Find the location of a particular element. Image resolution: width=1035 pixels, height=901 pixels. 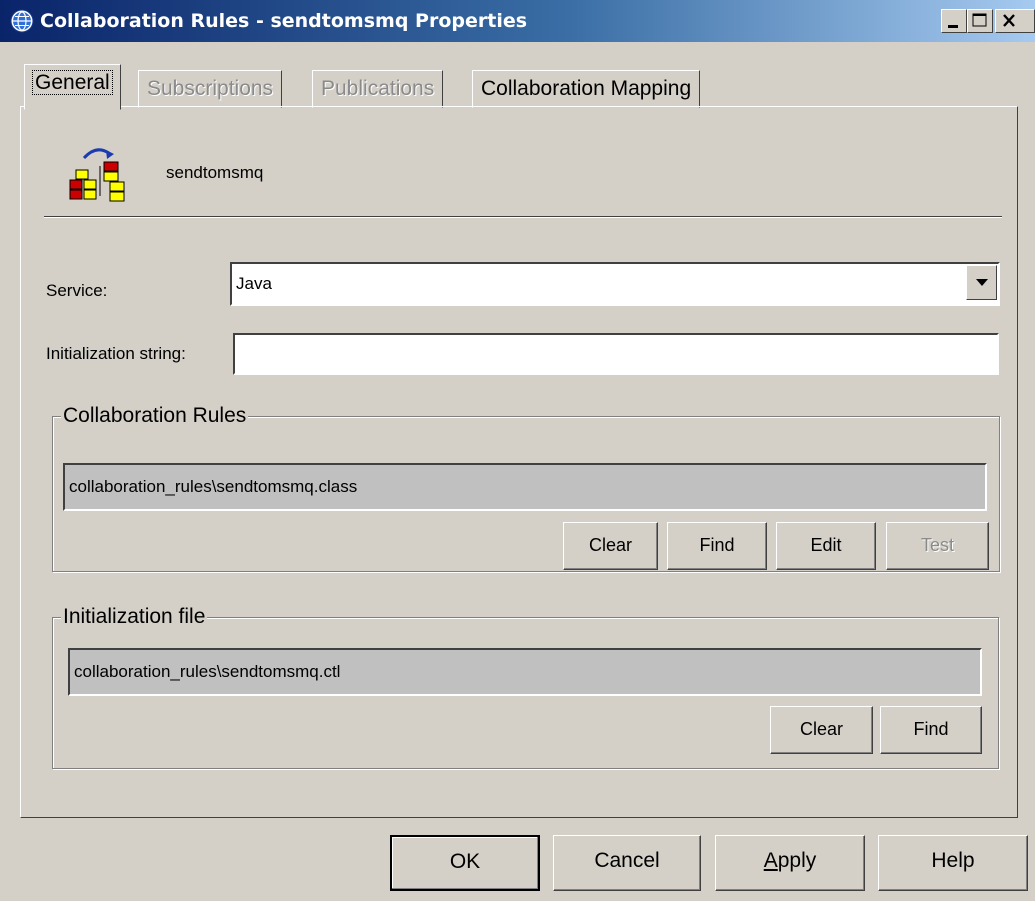

initialization-file-legend: Initialization file is located at coordinates (134, 617).